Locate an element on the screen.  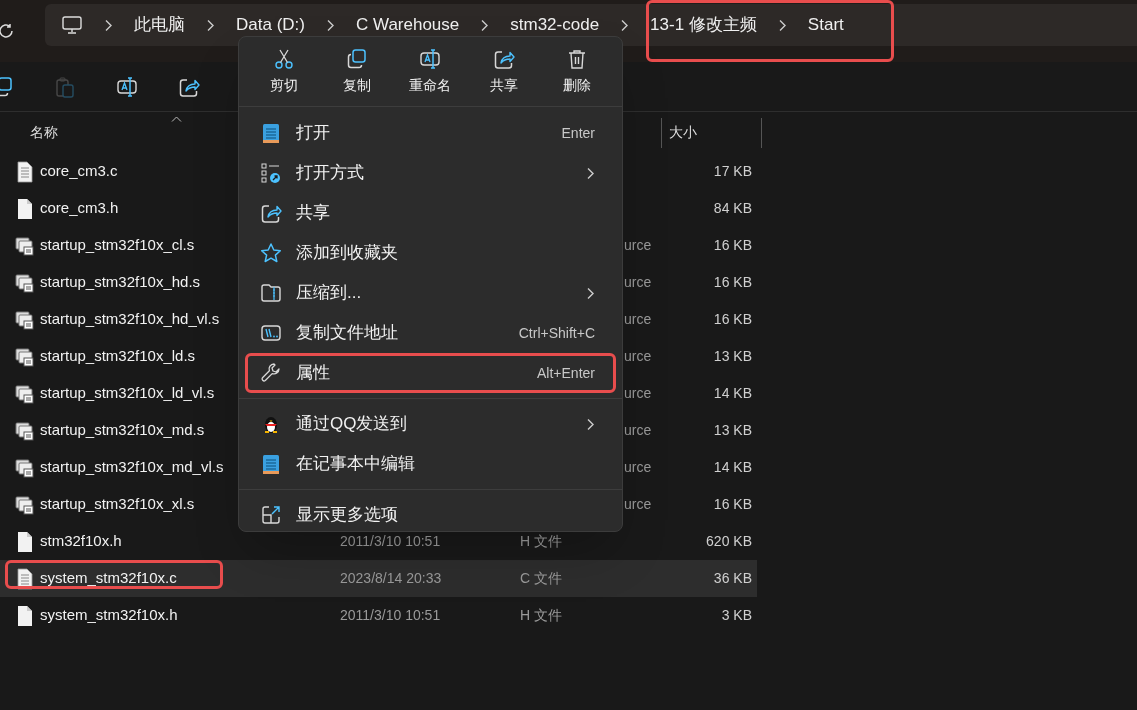
menu-item: 打开方式 is located at coordinates (430, 173).